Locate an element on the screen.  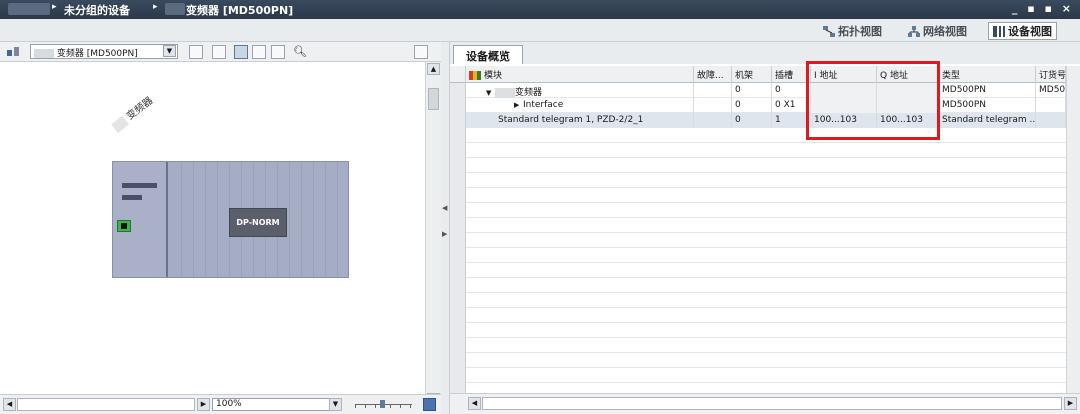
column-slot: 插槽 is located at coordinates (791, 74).